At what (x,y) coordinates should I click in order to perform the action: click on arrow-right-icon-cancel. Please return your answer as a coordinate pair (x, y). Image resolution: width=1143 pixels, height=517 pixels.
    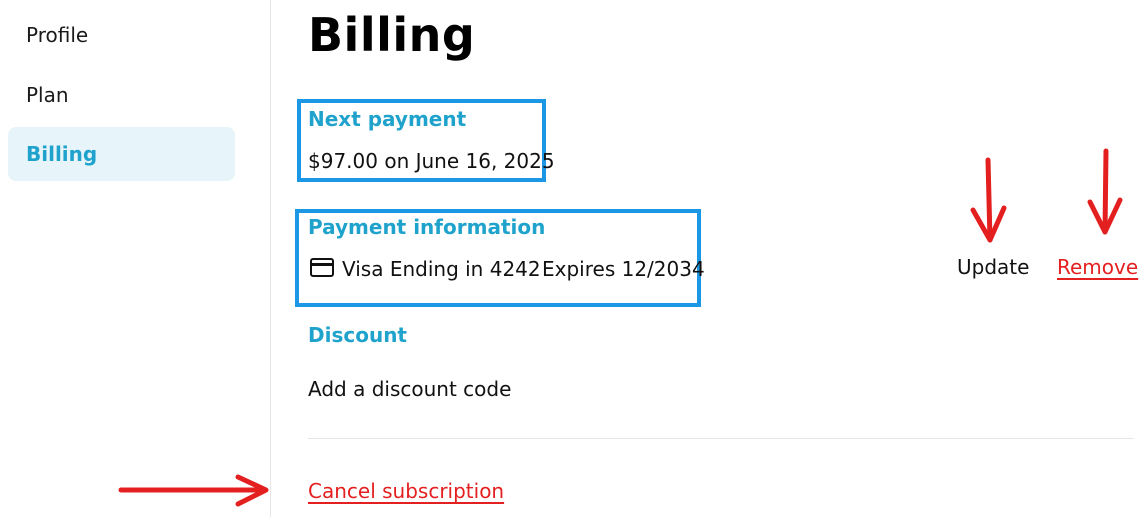
    Looking at the image, I should click on (193, 490).